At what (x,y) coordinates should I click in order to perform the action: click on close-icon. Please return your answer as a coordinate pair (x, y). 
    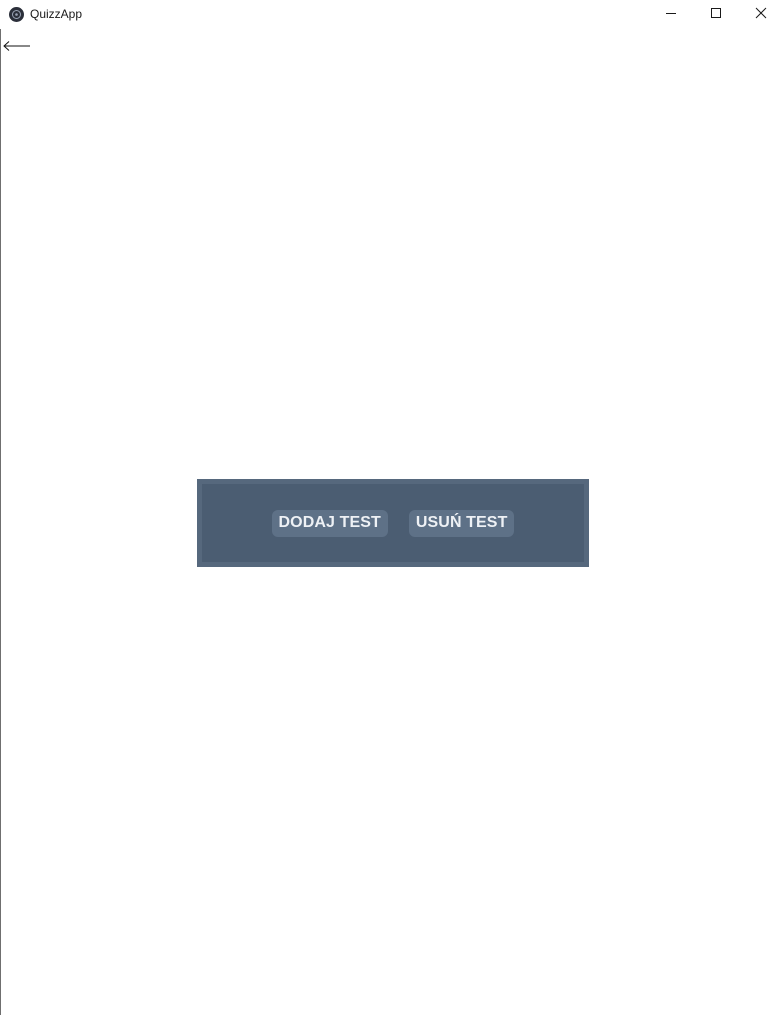
    Looking at the image, I should click on (761, 15).